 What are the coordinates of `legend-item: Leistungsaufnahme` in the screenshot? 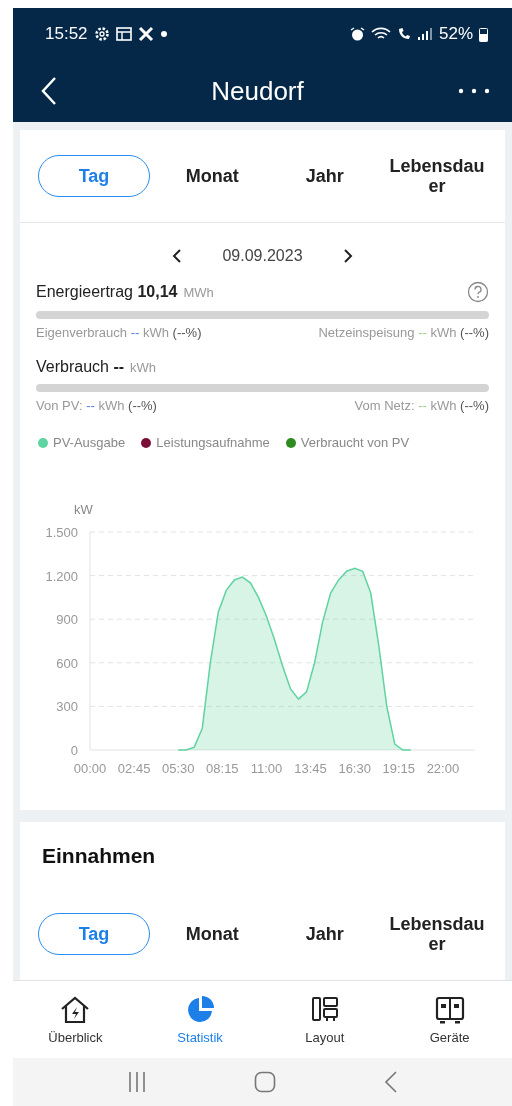 It's located at (205, 442).